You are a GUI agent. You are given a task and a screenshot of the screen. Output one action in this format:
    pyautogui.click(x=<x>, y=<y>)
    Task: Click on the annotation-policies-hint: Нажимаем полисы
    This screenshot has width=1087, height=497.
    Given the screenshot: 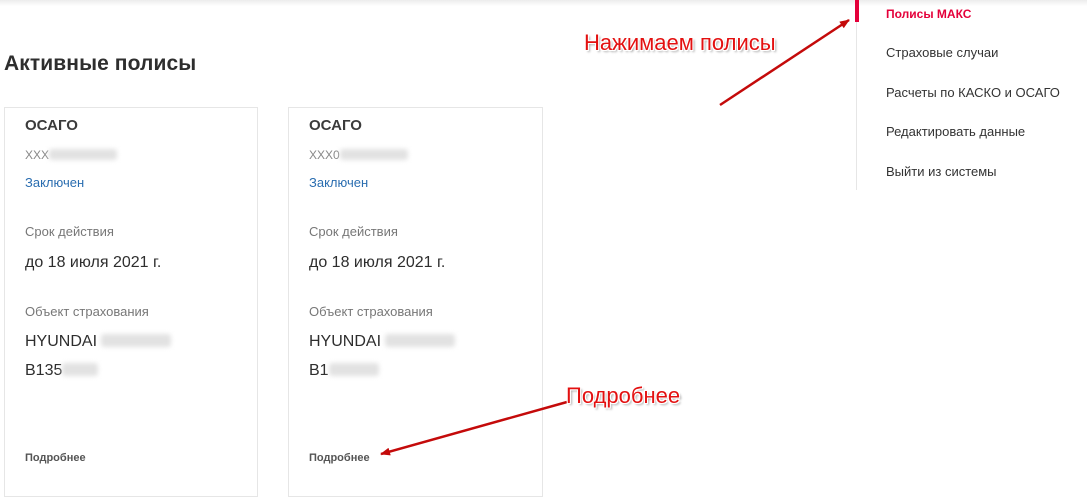 What is the action you would take?
    pyautogui.click(x=680, y=42)
    